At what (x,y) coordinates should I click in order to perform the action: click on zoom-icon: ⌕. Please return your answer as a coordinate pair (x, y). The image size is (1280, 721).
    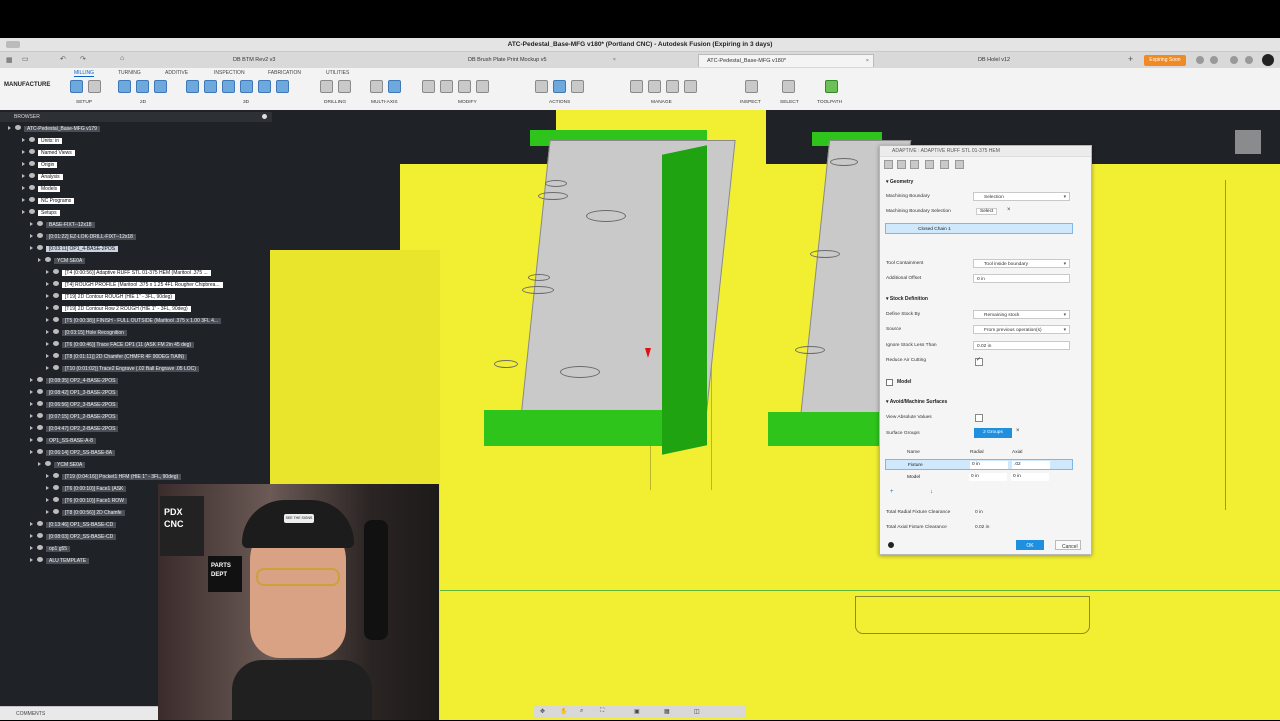
    Looking at the image, I should click on (581, 711).